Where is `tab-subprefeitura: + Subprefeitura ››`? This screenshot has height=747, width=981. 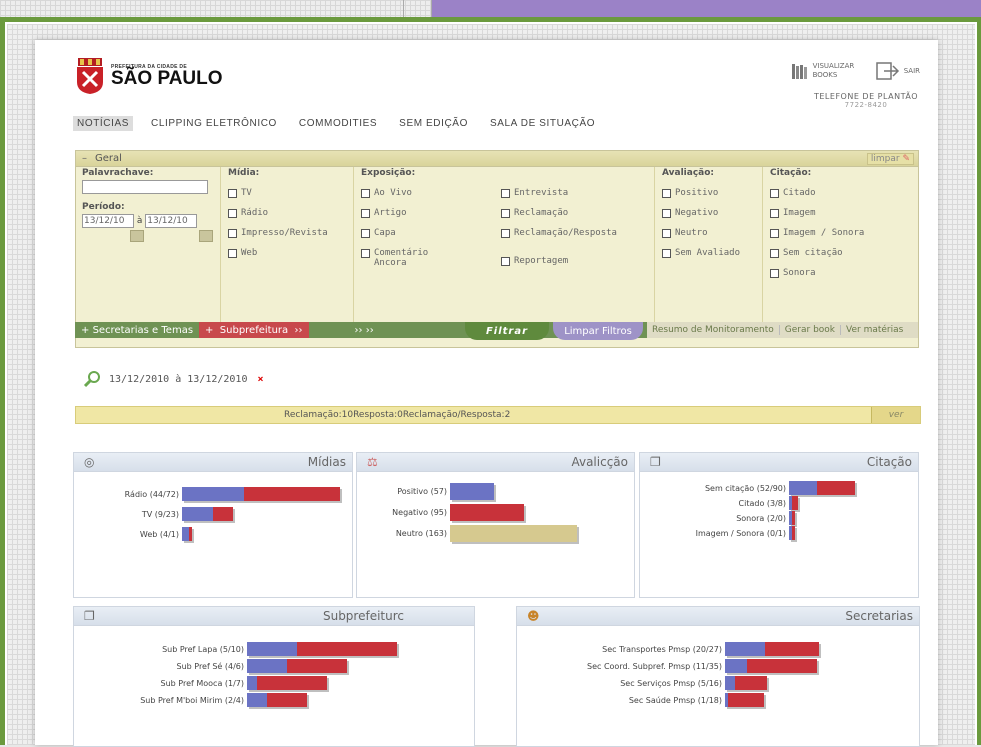
tab-subprefeitura: + Subprefeitura ›› is located at coordinates (254, 330).